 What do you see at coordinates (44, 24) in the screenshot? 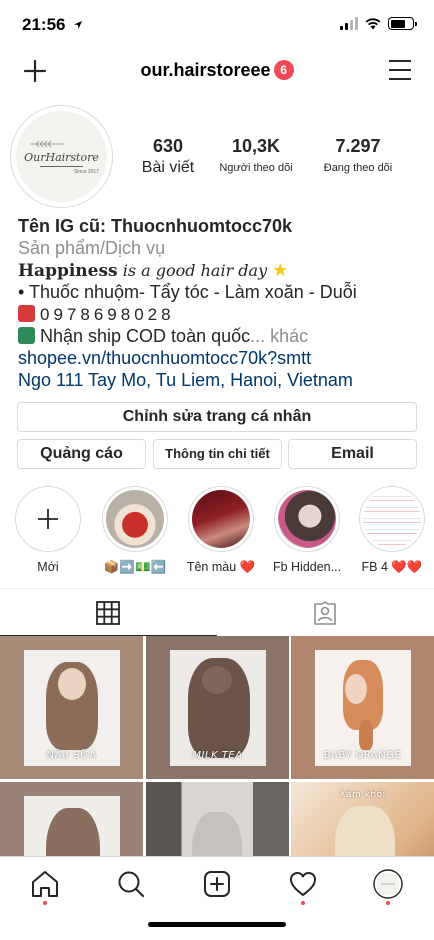
I see `time-text: 21:56` at bounding box center [44, 24].